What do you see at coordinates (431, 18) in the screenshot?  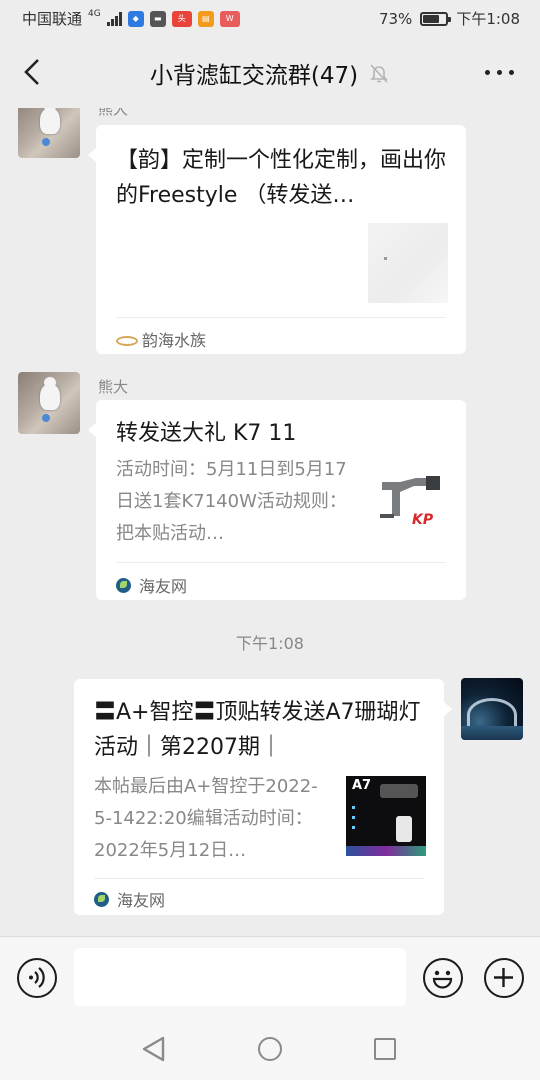 I see `battery-level` at bounding box center [431, 18].